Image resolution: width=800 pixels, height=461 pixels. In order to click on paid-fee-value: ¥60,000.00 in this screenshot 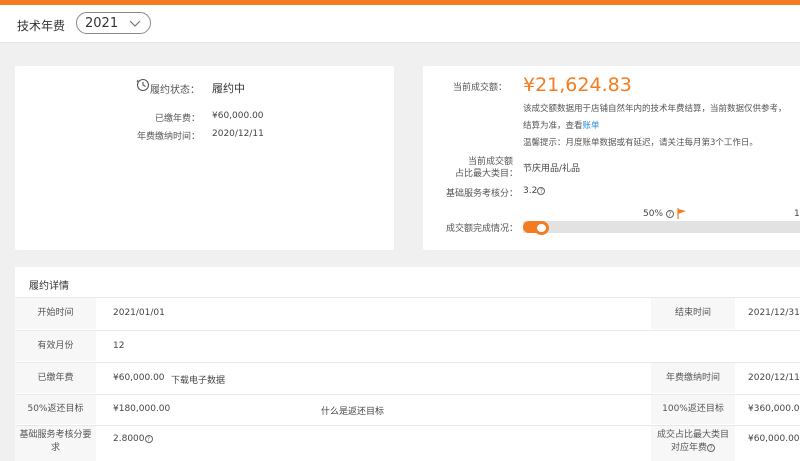, I will do `click(238, 116)`.